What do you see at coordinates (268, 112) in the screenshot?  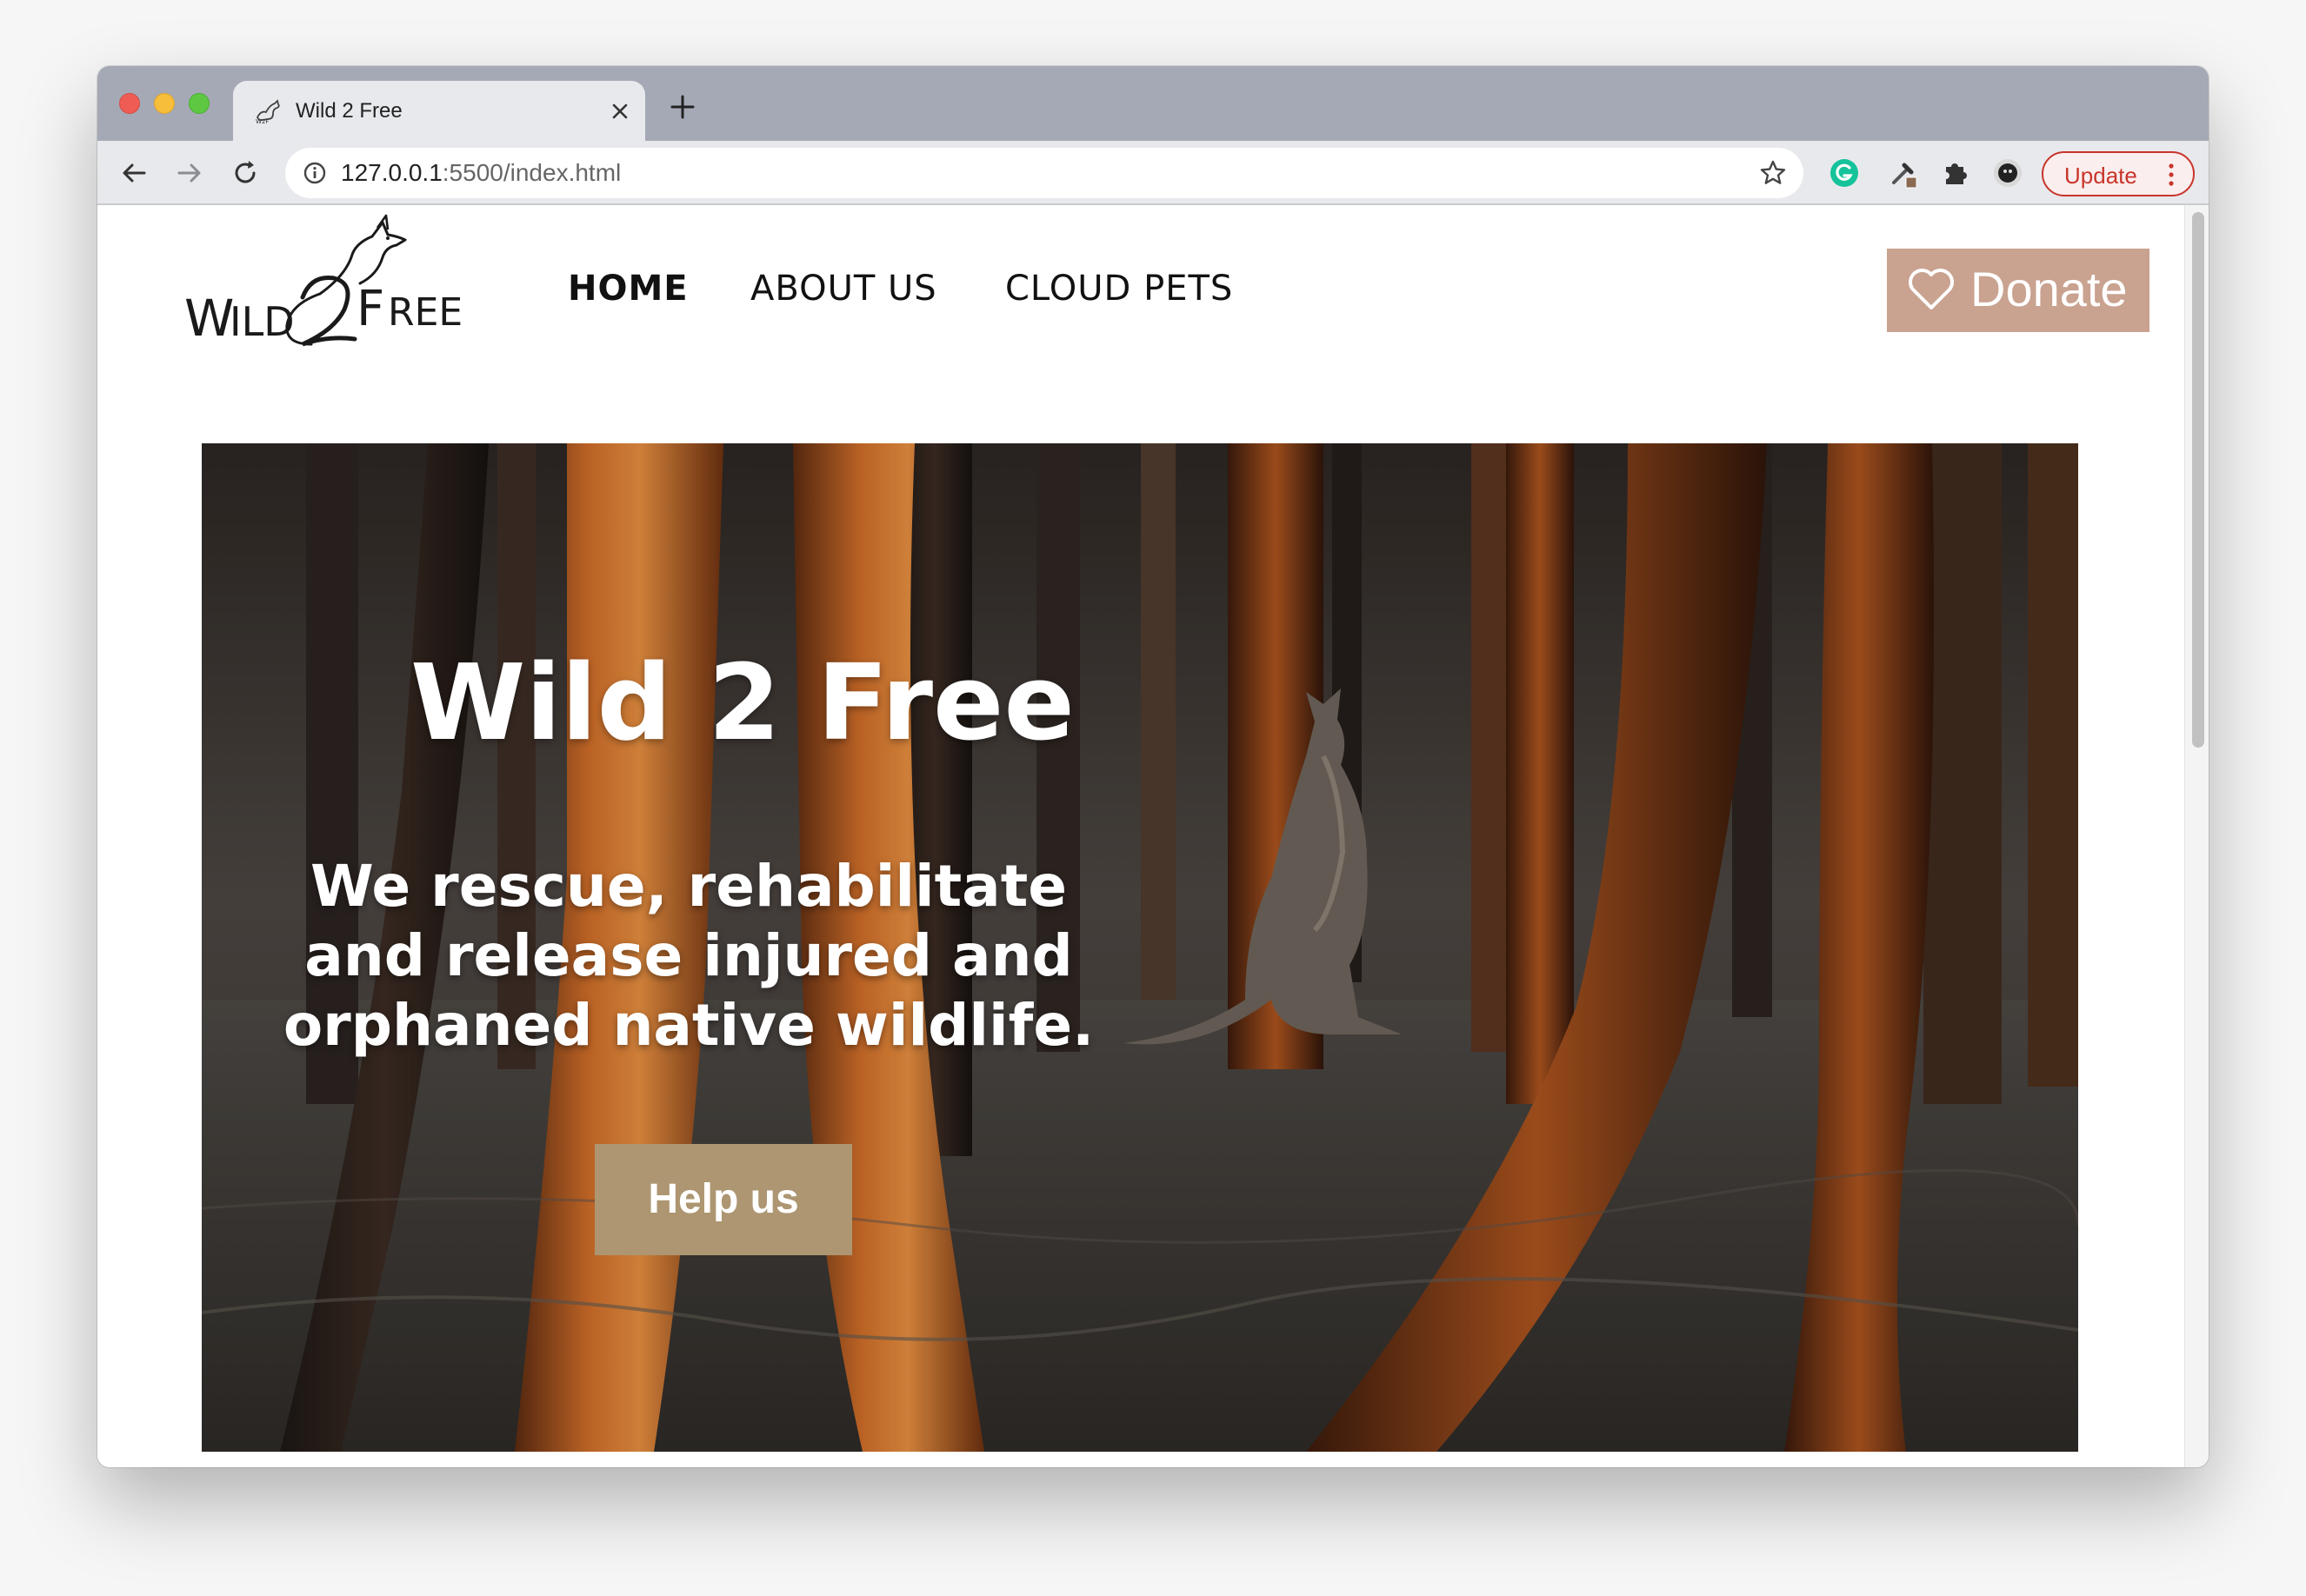 I see `kangaroo-favicon-icon: W2F` at bounding box center [268, 112].